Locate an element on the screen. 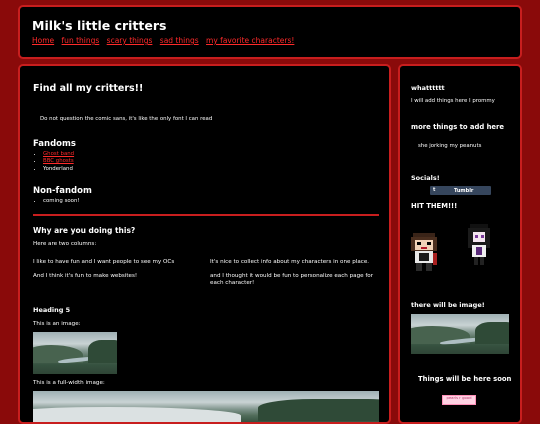 The height and width of the screenshot is (424, 540). fandoms-list: Ghost band BBC ghosts Yonderland is located at coordinates (113, 162).